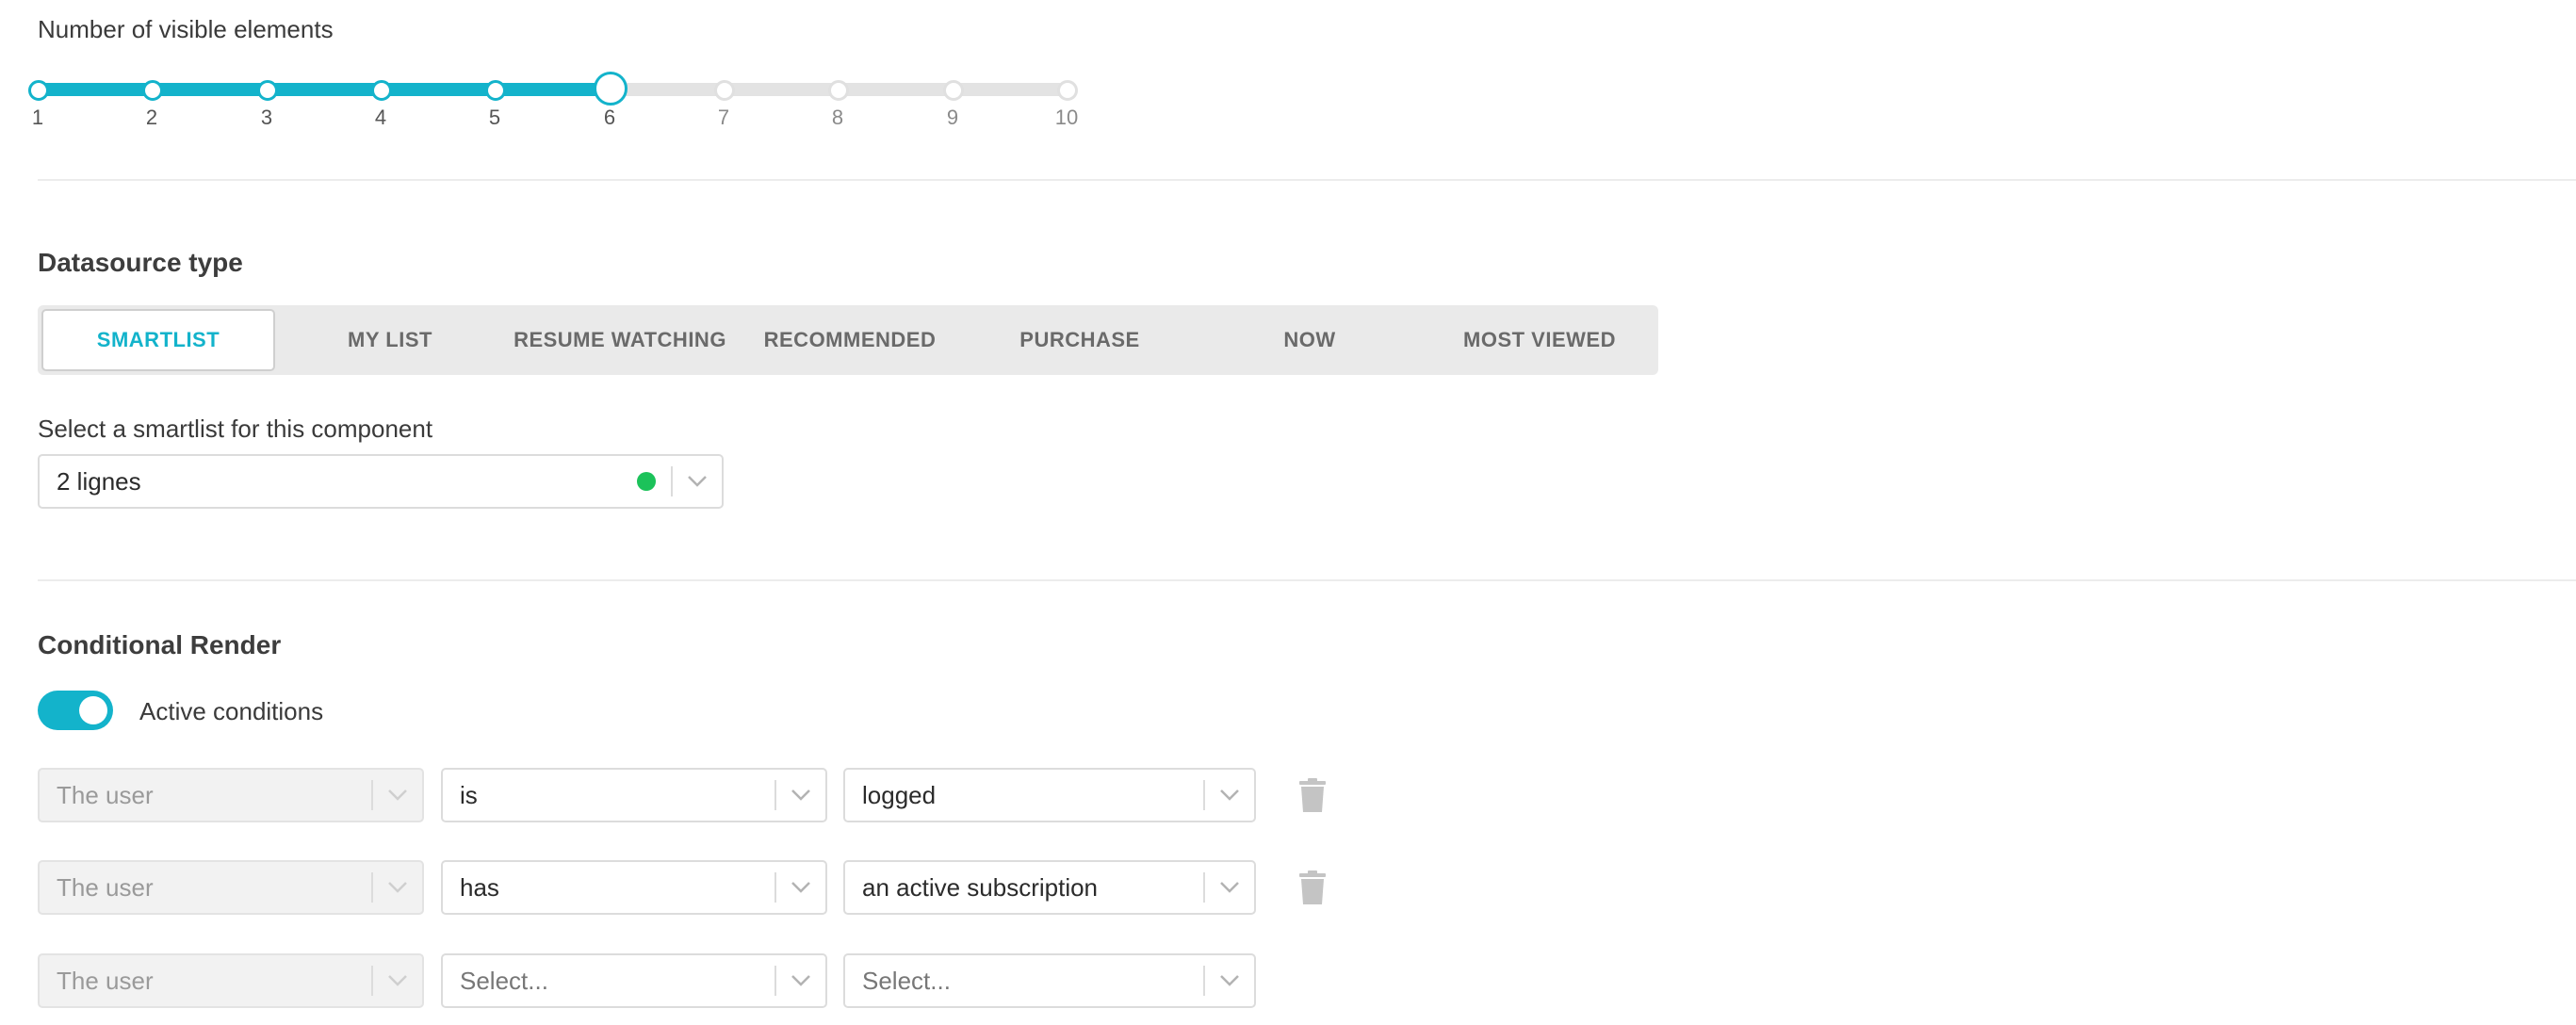  What do you see at coordinates (160, 644) in the screenshot?
I see `conditional-render-title: Conditional Render` at bounding box center [160, 644].